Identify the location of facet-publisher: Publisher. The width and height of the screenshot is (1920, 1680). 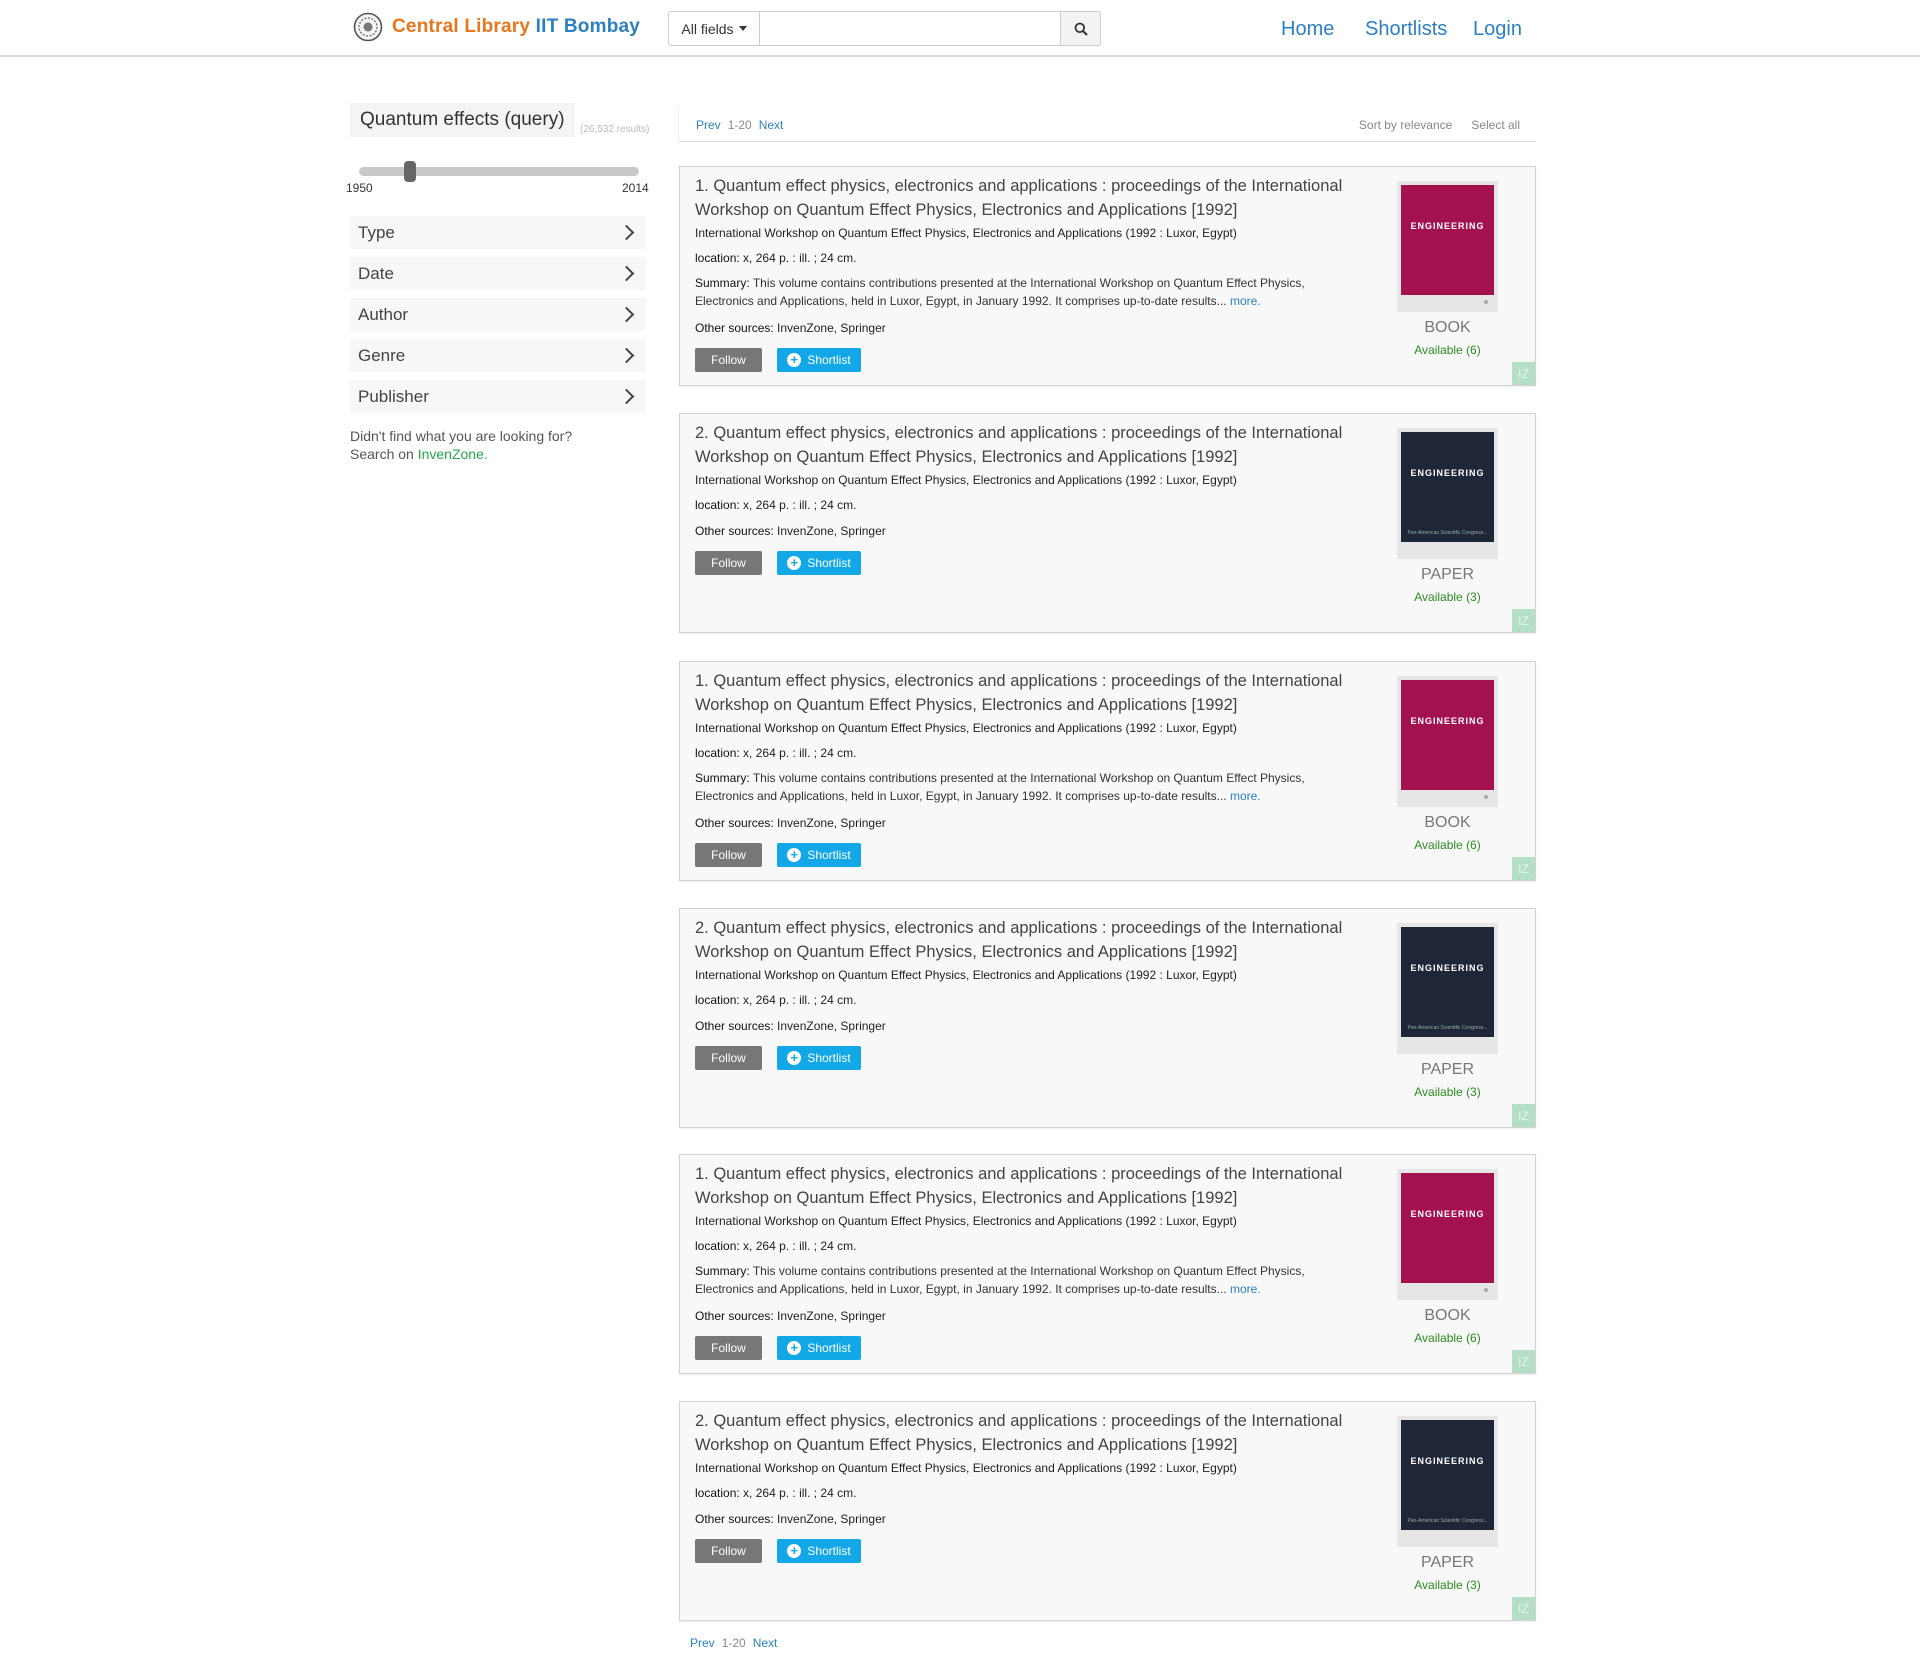
(498, 396).